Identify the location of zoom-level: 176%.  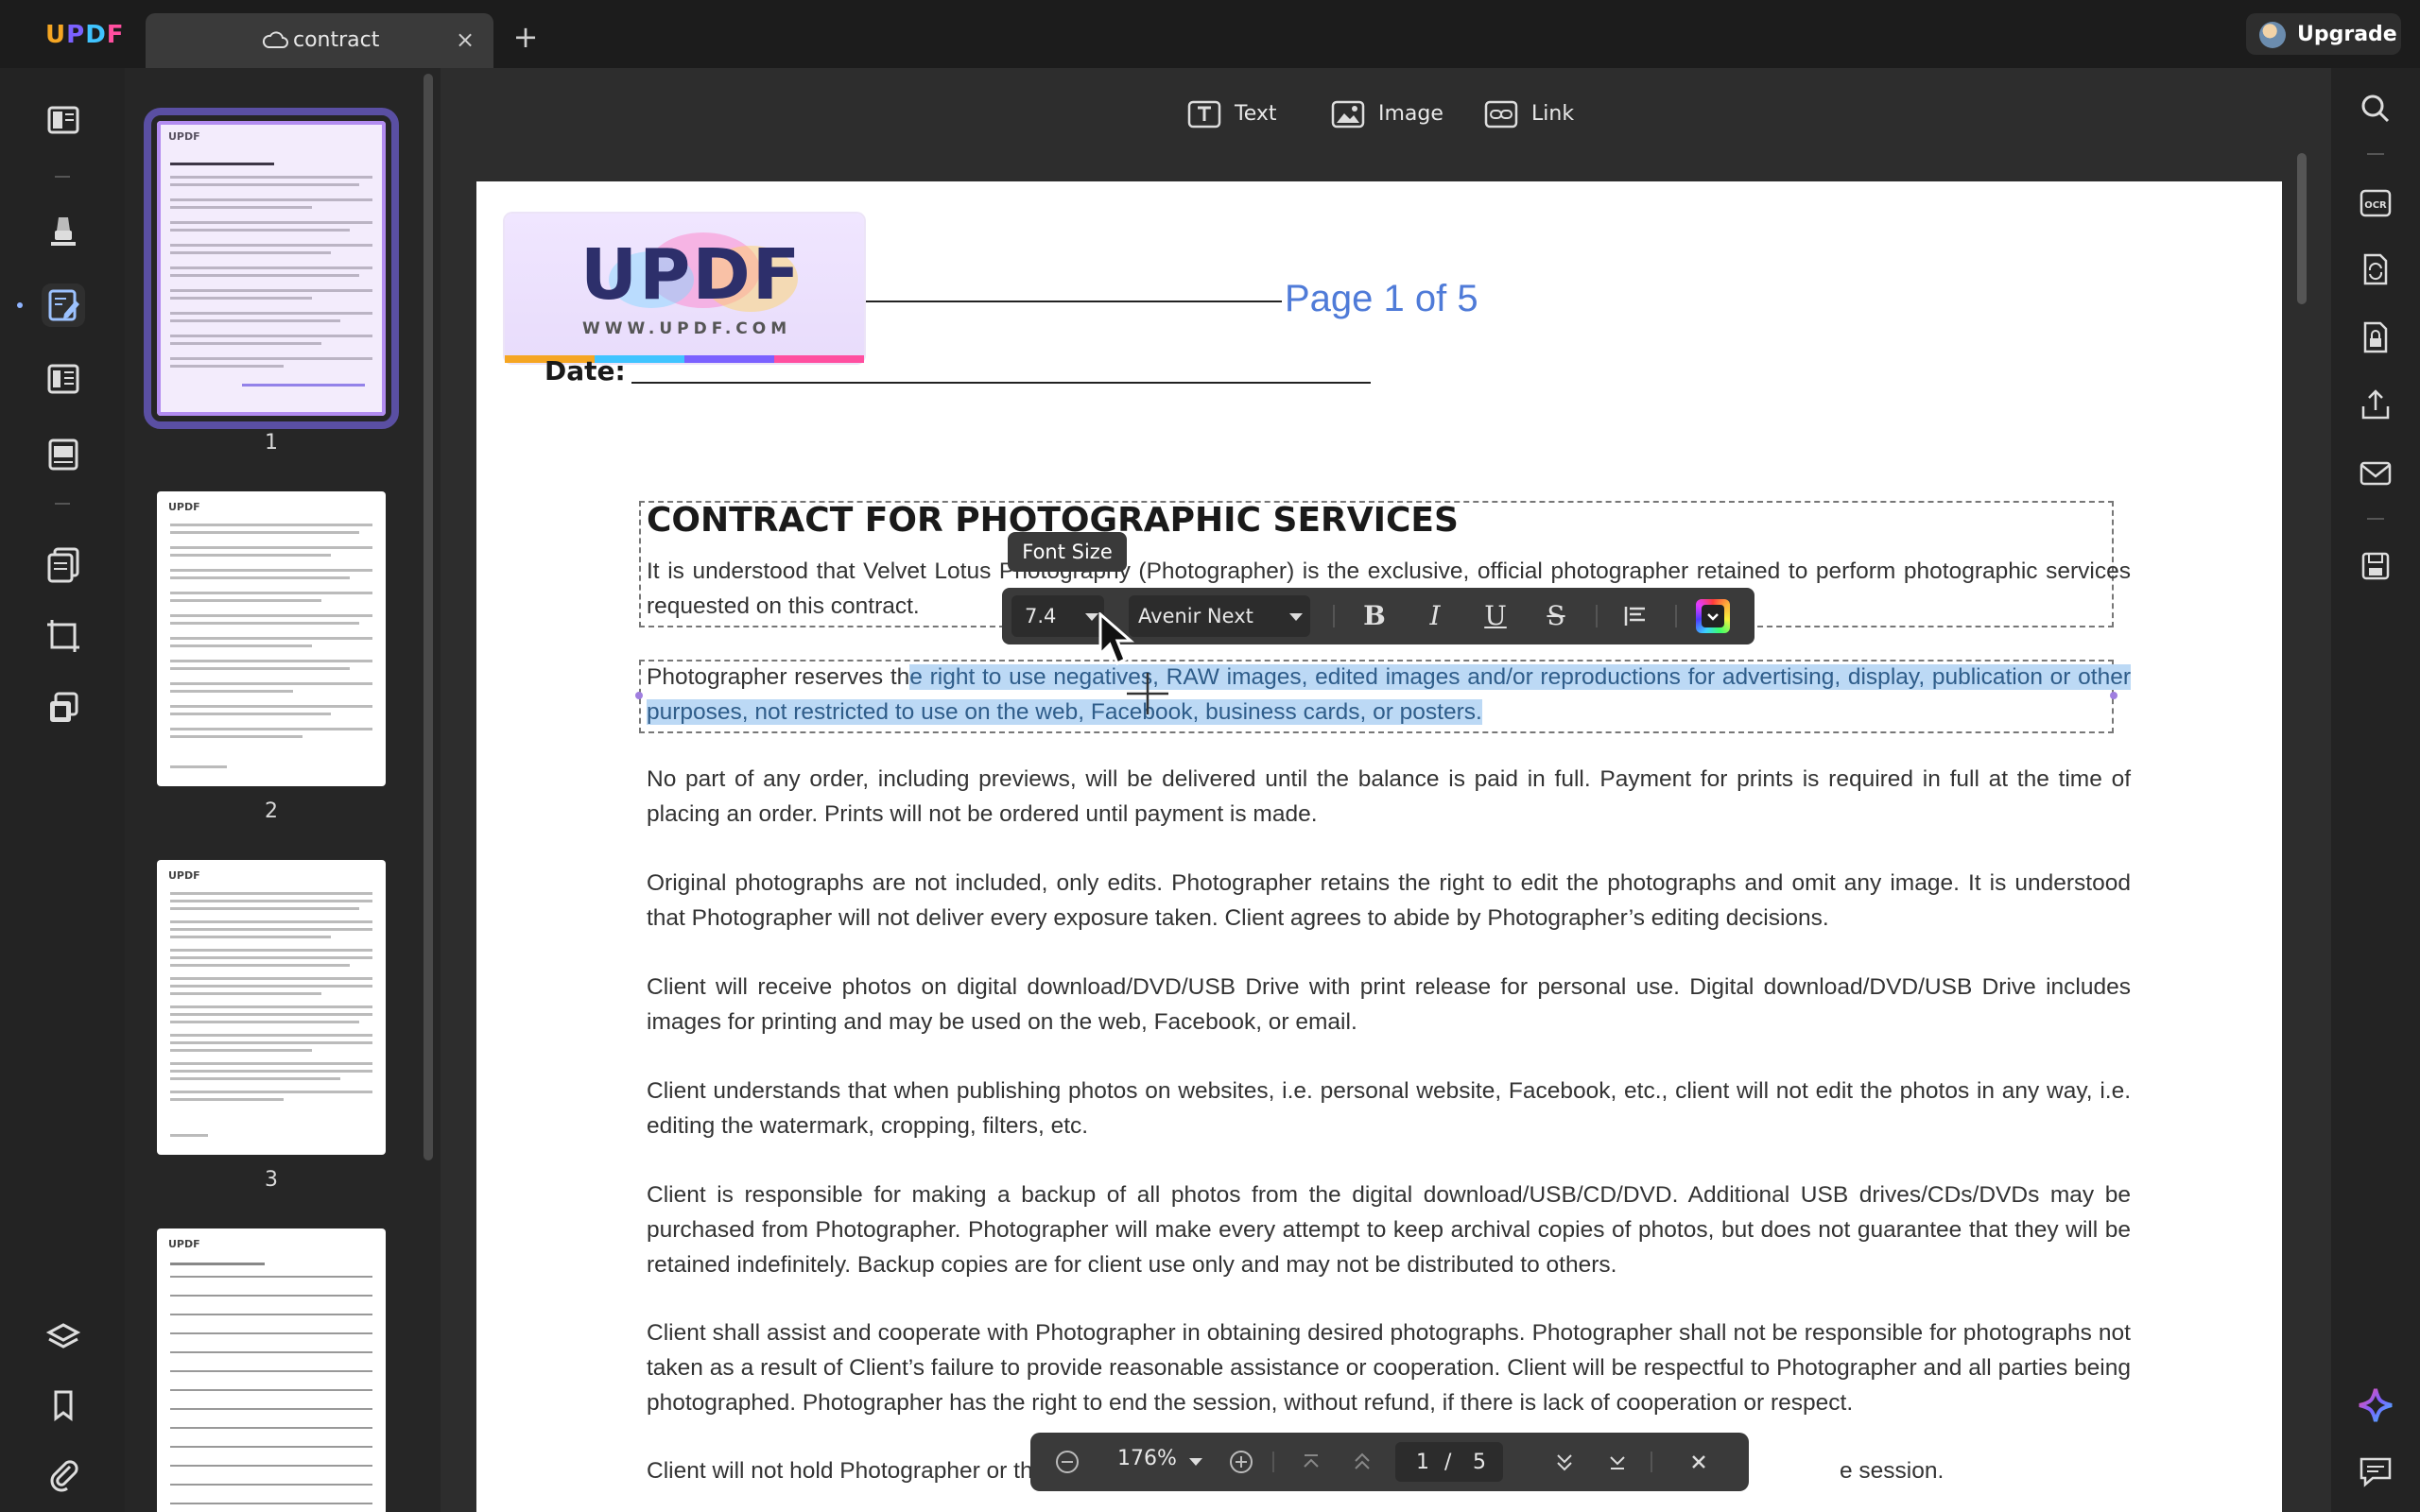
(1147, 1458).